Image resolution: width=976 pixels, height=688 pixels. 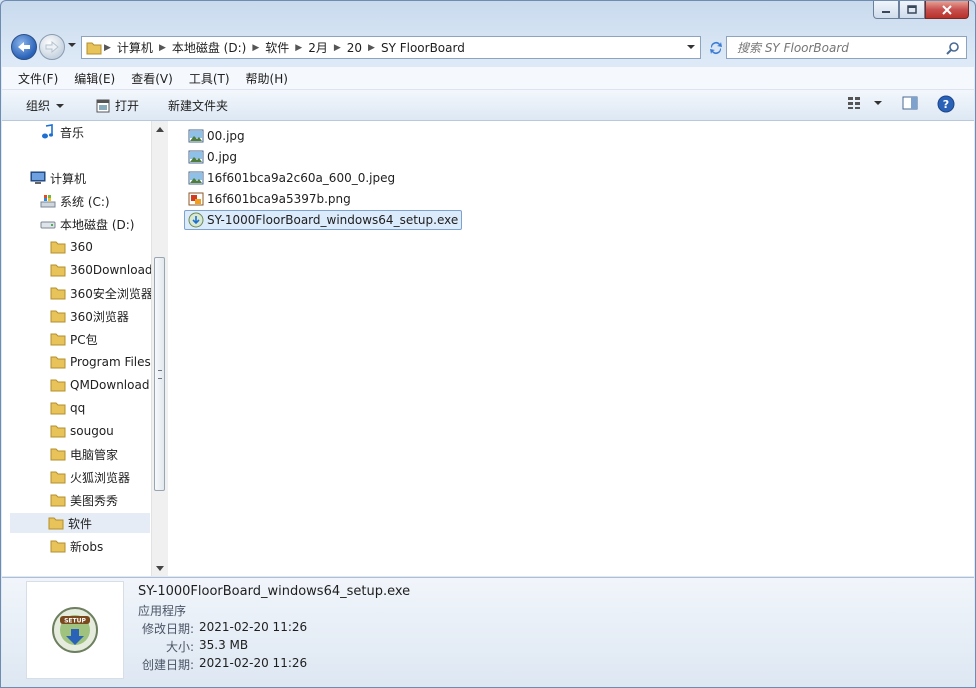 What do you see at coordinates (209, 47) in the screenshot?
I see `breadcrumb-drive-d: 本地磁盘 (D:)` at bounding box center [209, 47].